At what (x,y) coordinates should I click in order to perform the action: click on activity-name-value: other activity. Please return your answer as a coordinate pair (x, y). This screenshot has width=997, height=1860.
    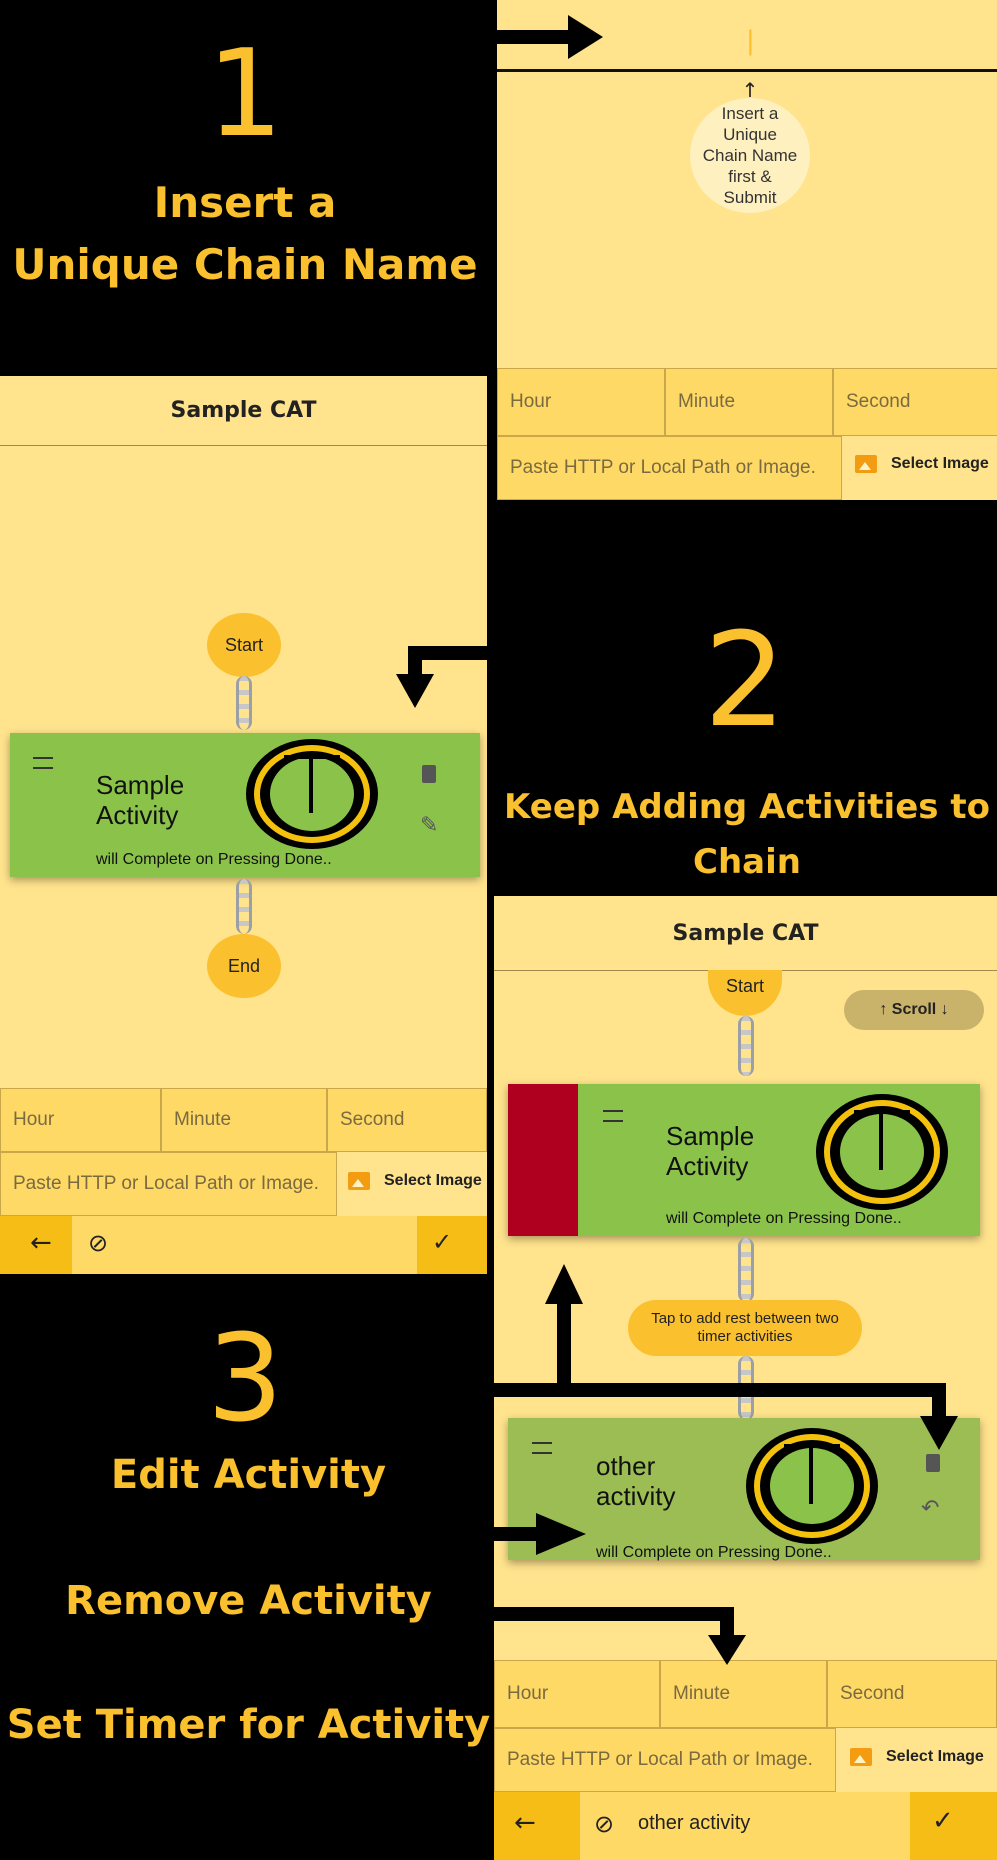
    Looking at the image, I should click on (694, 1823).